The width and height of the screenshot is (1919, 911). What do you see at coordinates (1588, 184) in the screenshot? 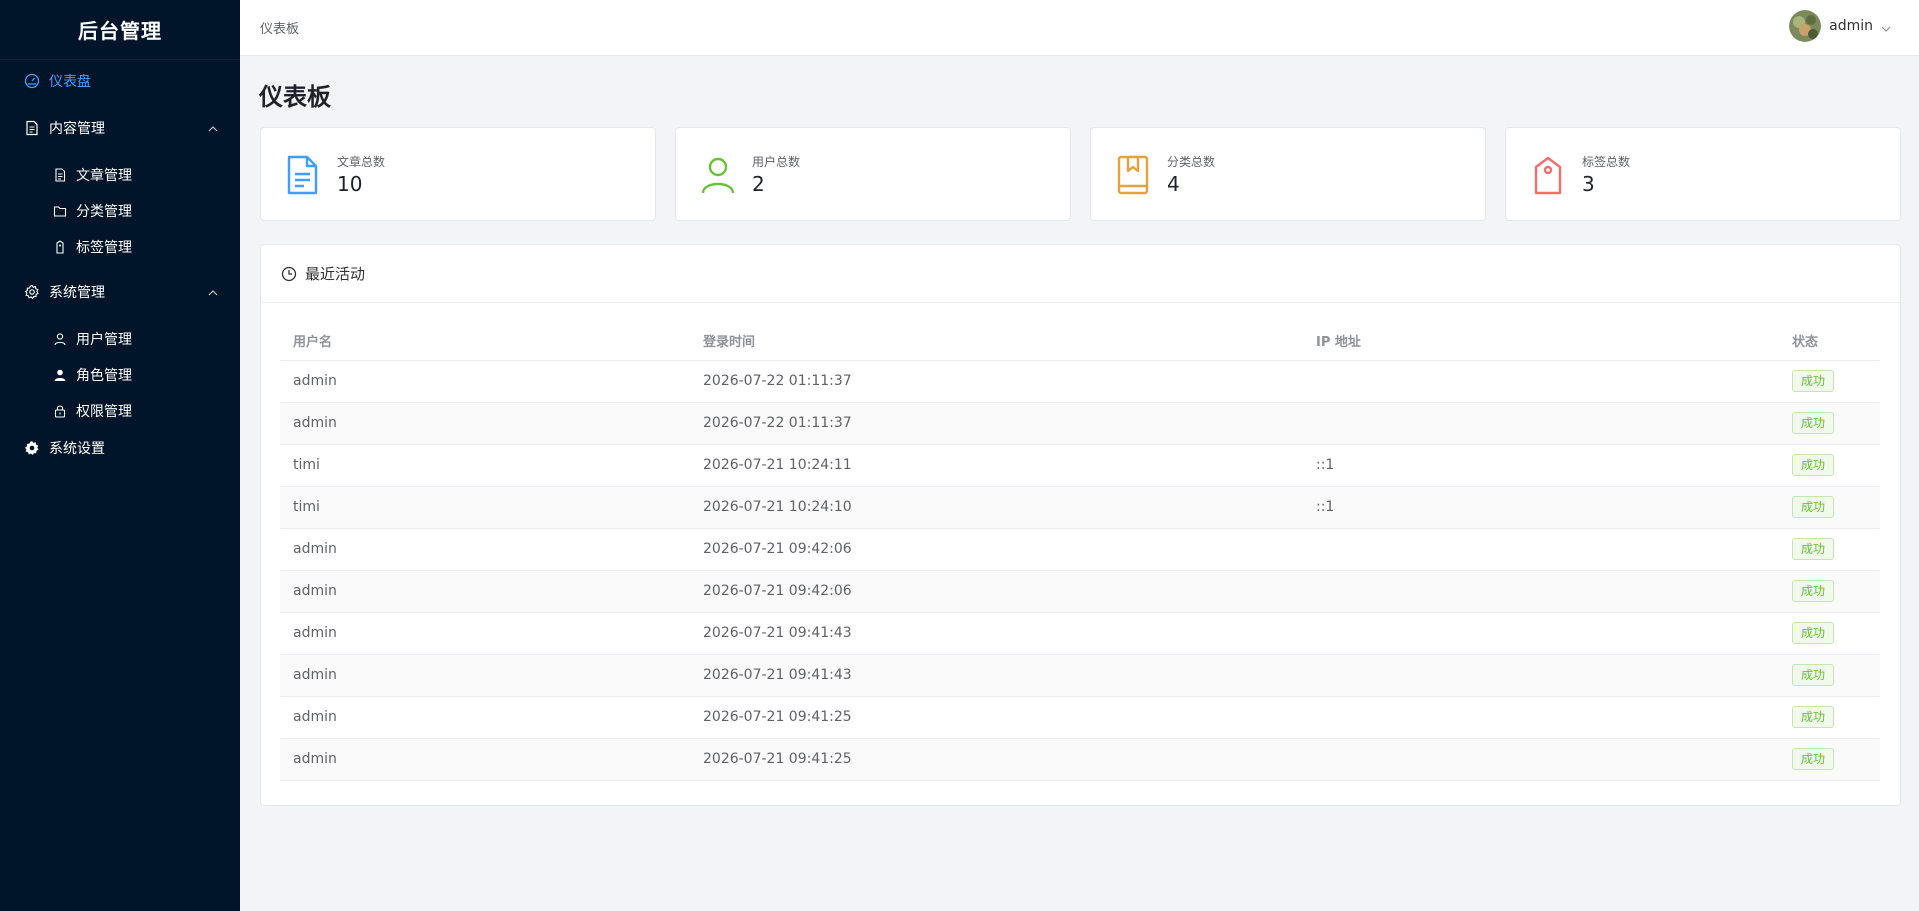
I see `stat-value: 3` at bounding box center [1588, 184].